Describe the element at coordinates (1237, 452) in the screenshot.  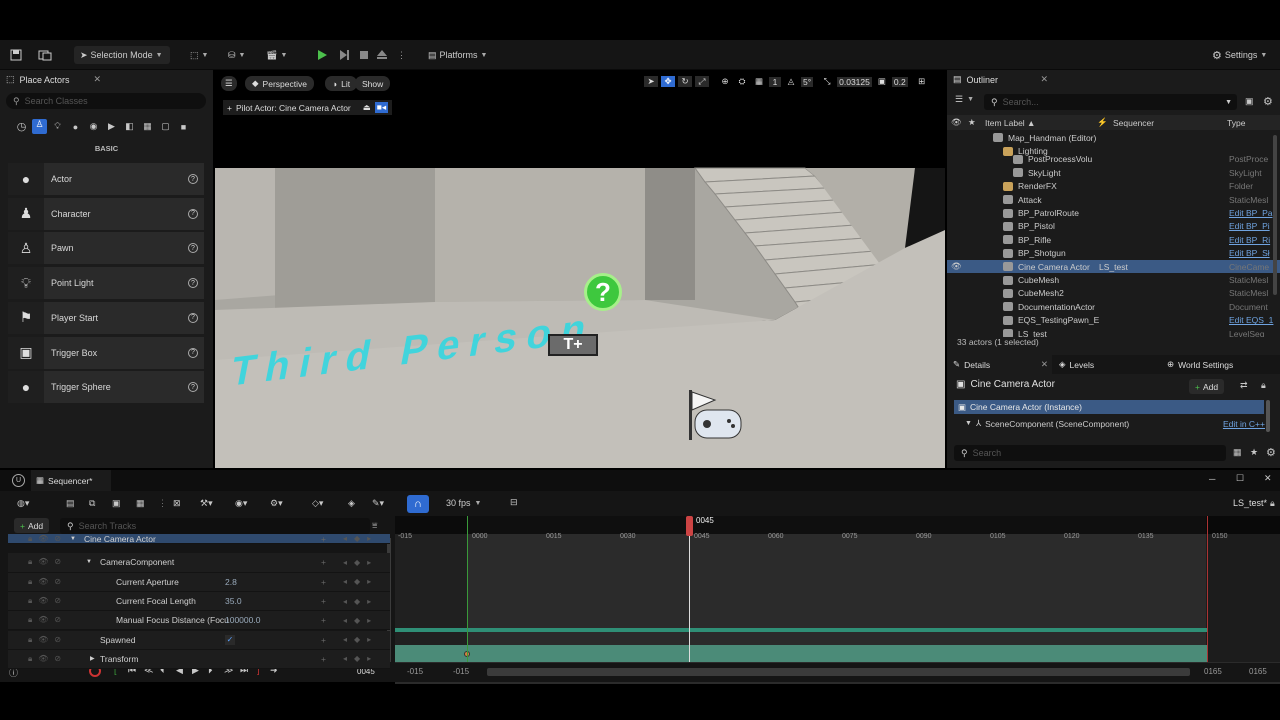
I see `grid-view-icon: ▦` at that location.